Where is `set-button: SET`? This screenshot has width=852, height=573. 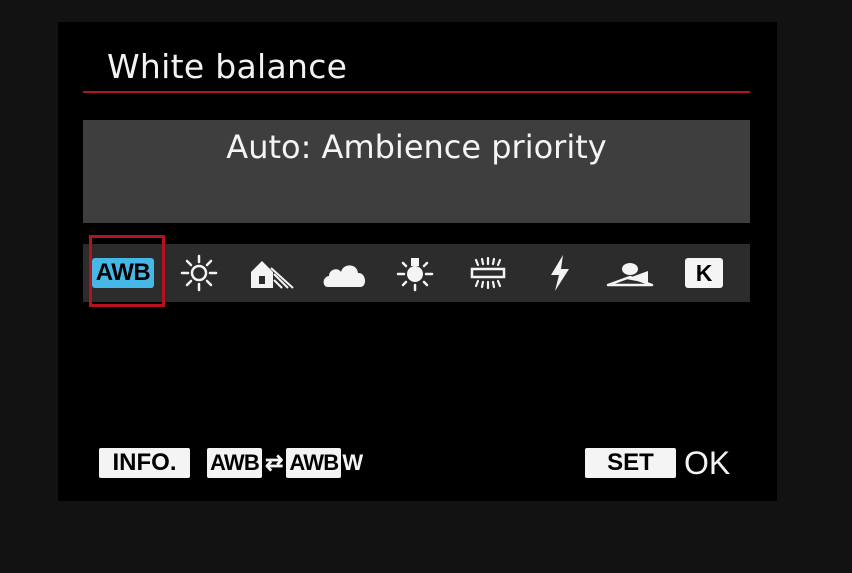
set-button: SET is located at coordinates (630, 463).